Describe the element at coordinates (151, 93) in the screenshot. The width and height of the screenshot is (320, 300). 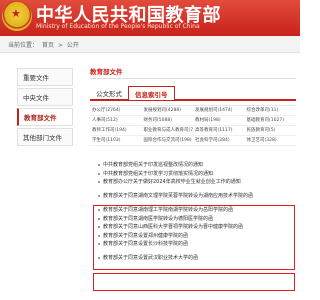
I see `tab-index-number: 信息索引号` at that location.